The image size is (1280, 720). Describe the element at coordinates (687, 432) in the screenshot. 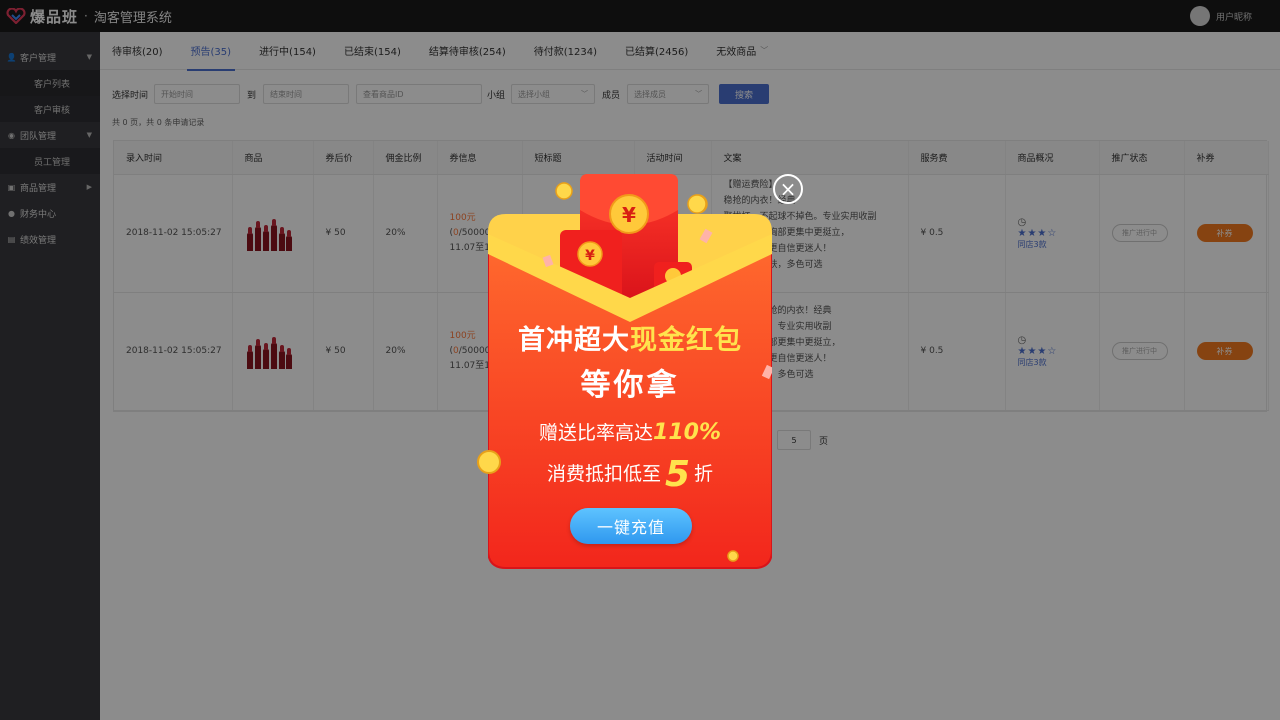

I see `bonus-value: 110%` at that location.